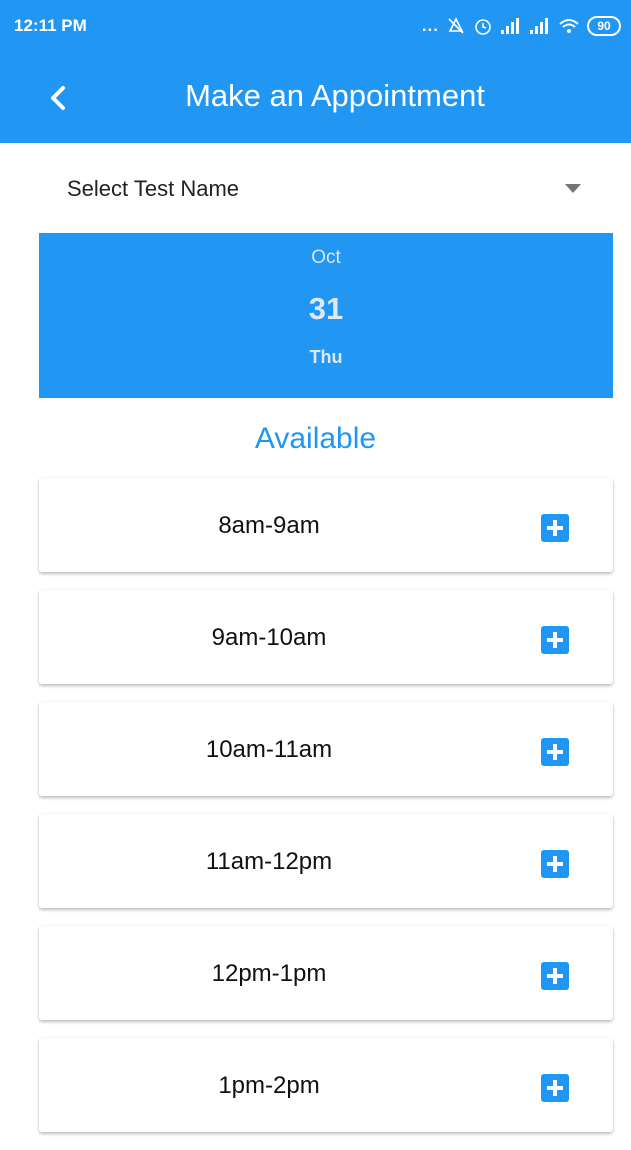 The image size is (631, 1150). What do you see at coordinates (315, 438) in the screenshot?
I see `available-heading: Available` at bounding box center [315, 438].